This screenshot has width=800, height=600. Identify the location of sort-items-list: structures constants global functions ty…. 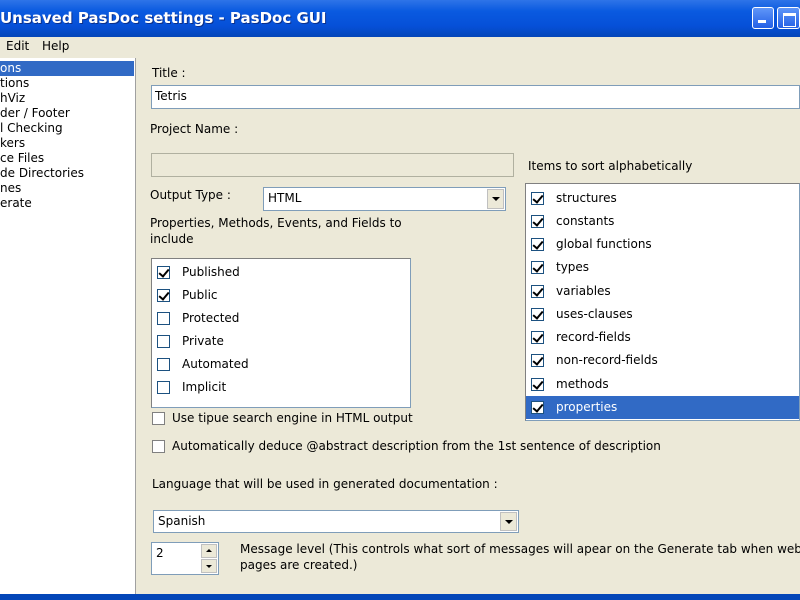
(662, 302).